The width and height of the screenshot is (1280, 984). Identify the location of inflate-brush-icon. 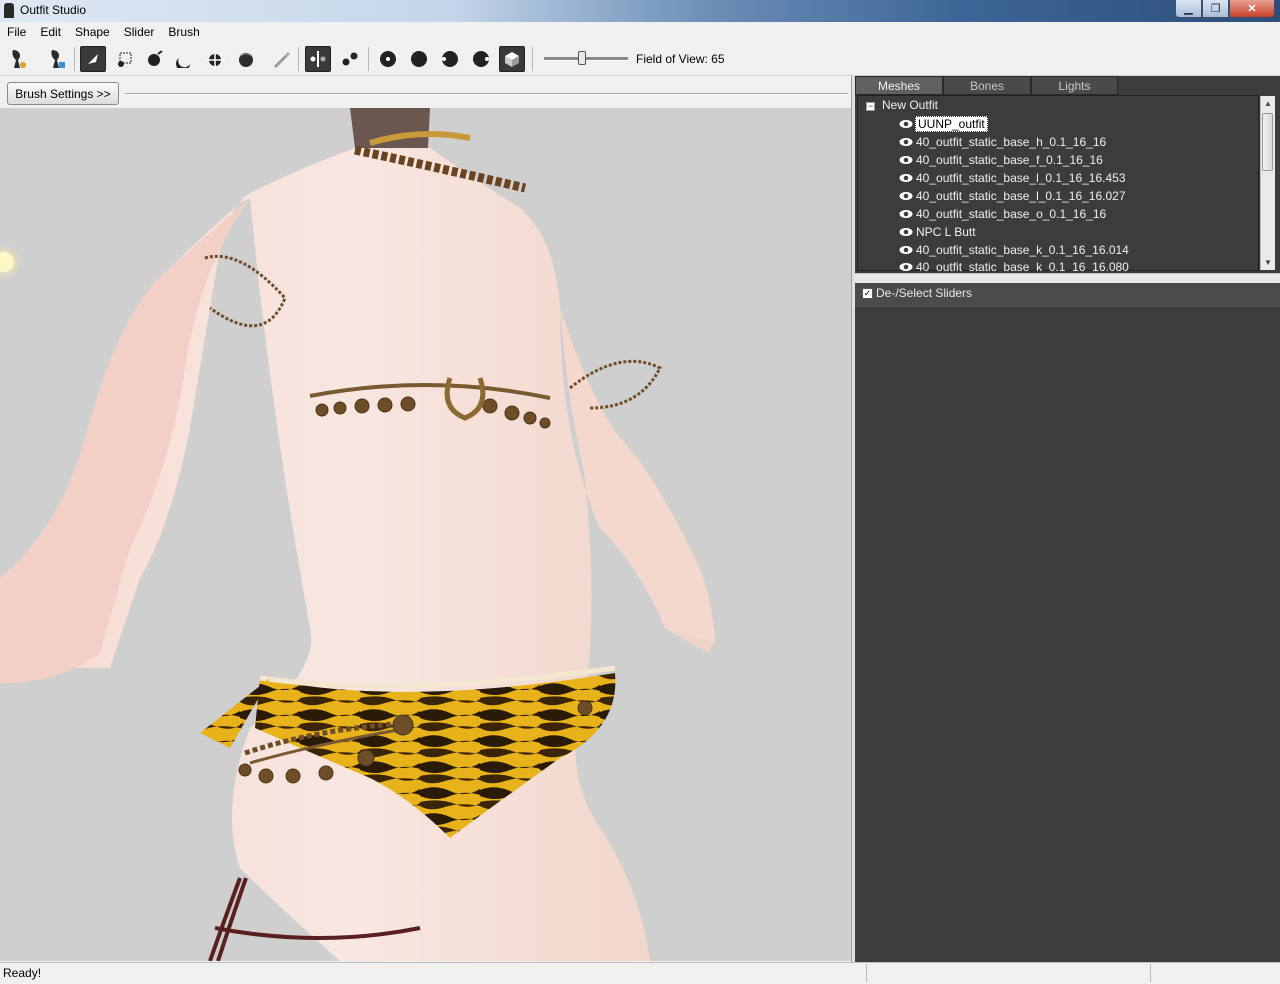
(155, 58).